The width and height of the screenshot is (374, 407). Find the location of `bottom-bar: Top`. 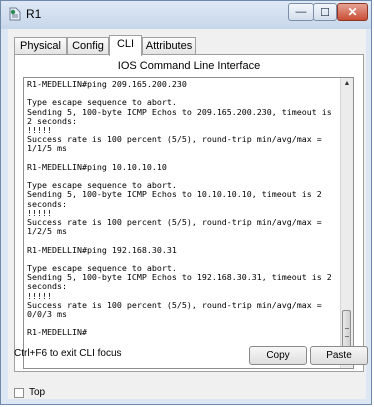

bottom-bar: Top is located at coordinates (187, 391).